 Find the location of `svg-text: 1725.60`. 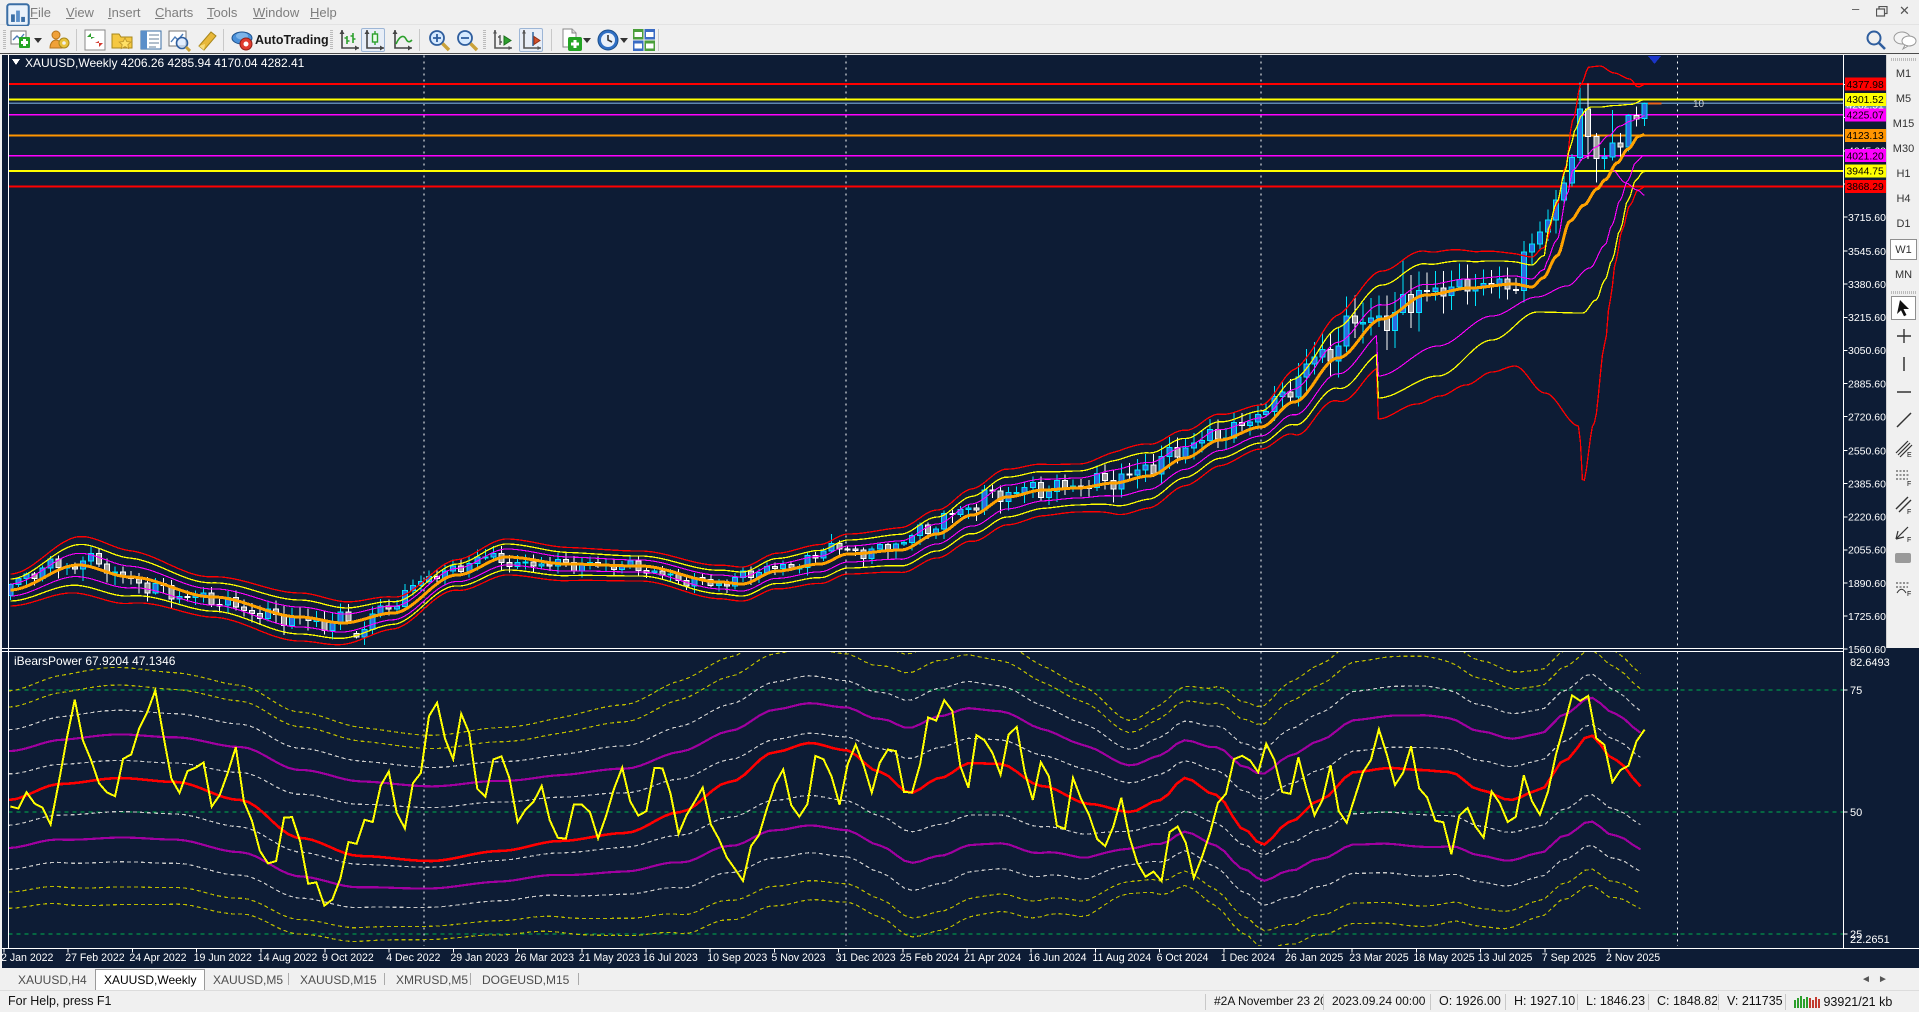

svg-text: 1725.60 is located at coordinates (1867, 617).